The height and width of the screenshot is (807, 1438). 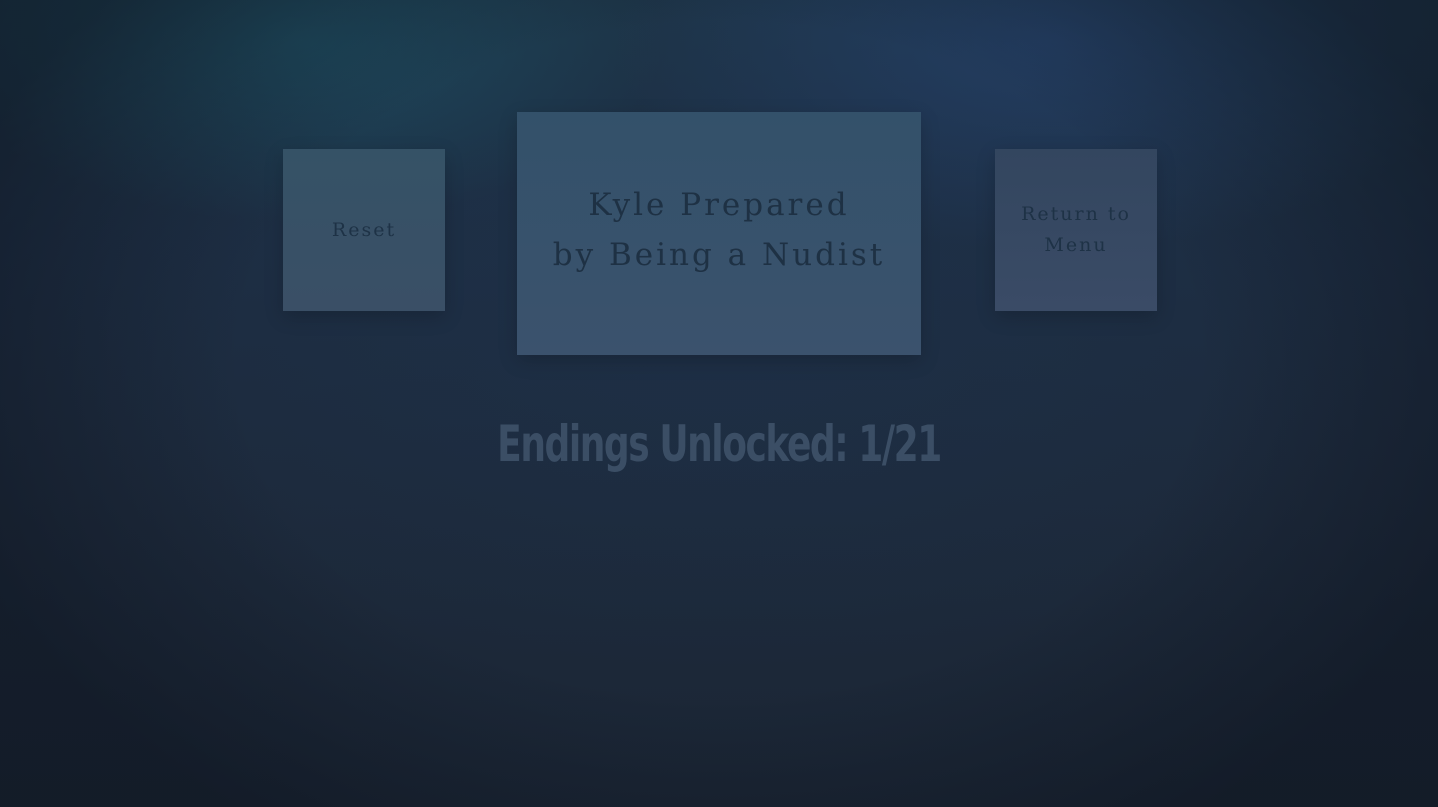 I want to click on ending-title-line-2: by Being a Nudist, so click(x=719, y=255).